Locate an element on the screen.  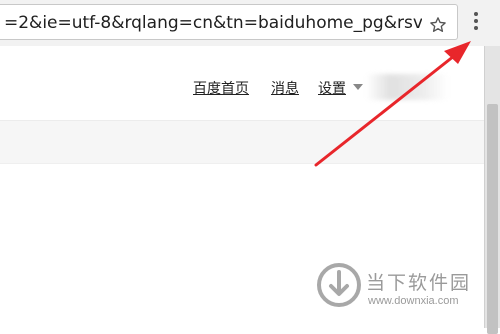
watermark: 当下软件园 www.downxia.com is located at coordinates (402, 291).